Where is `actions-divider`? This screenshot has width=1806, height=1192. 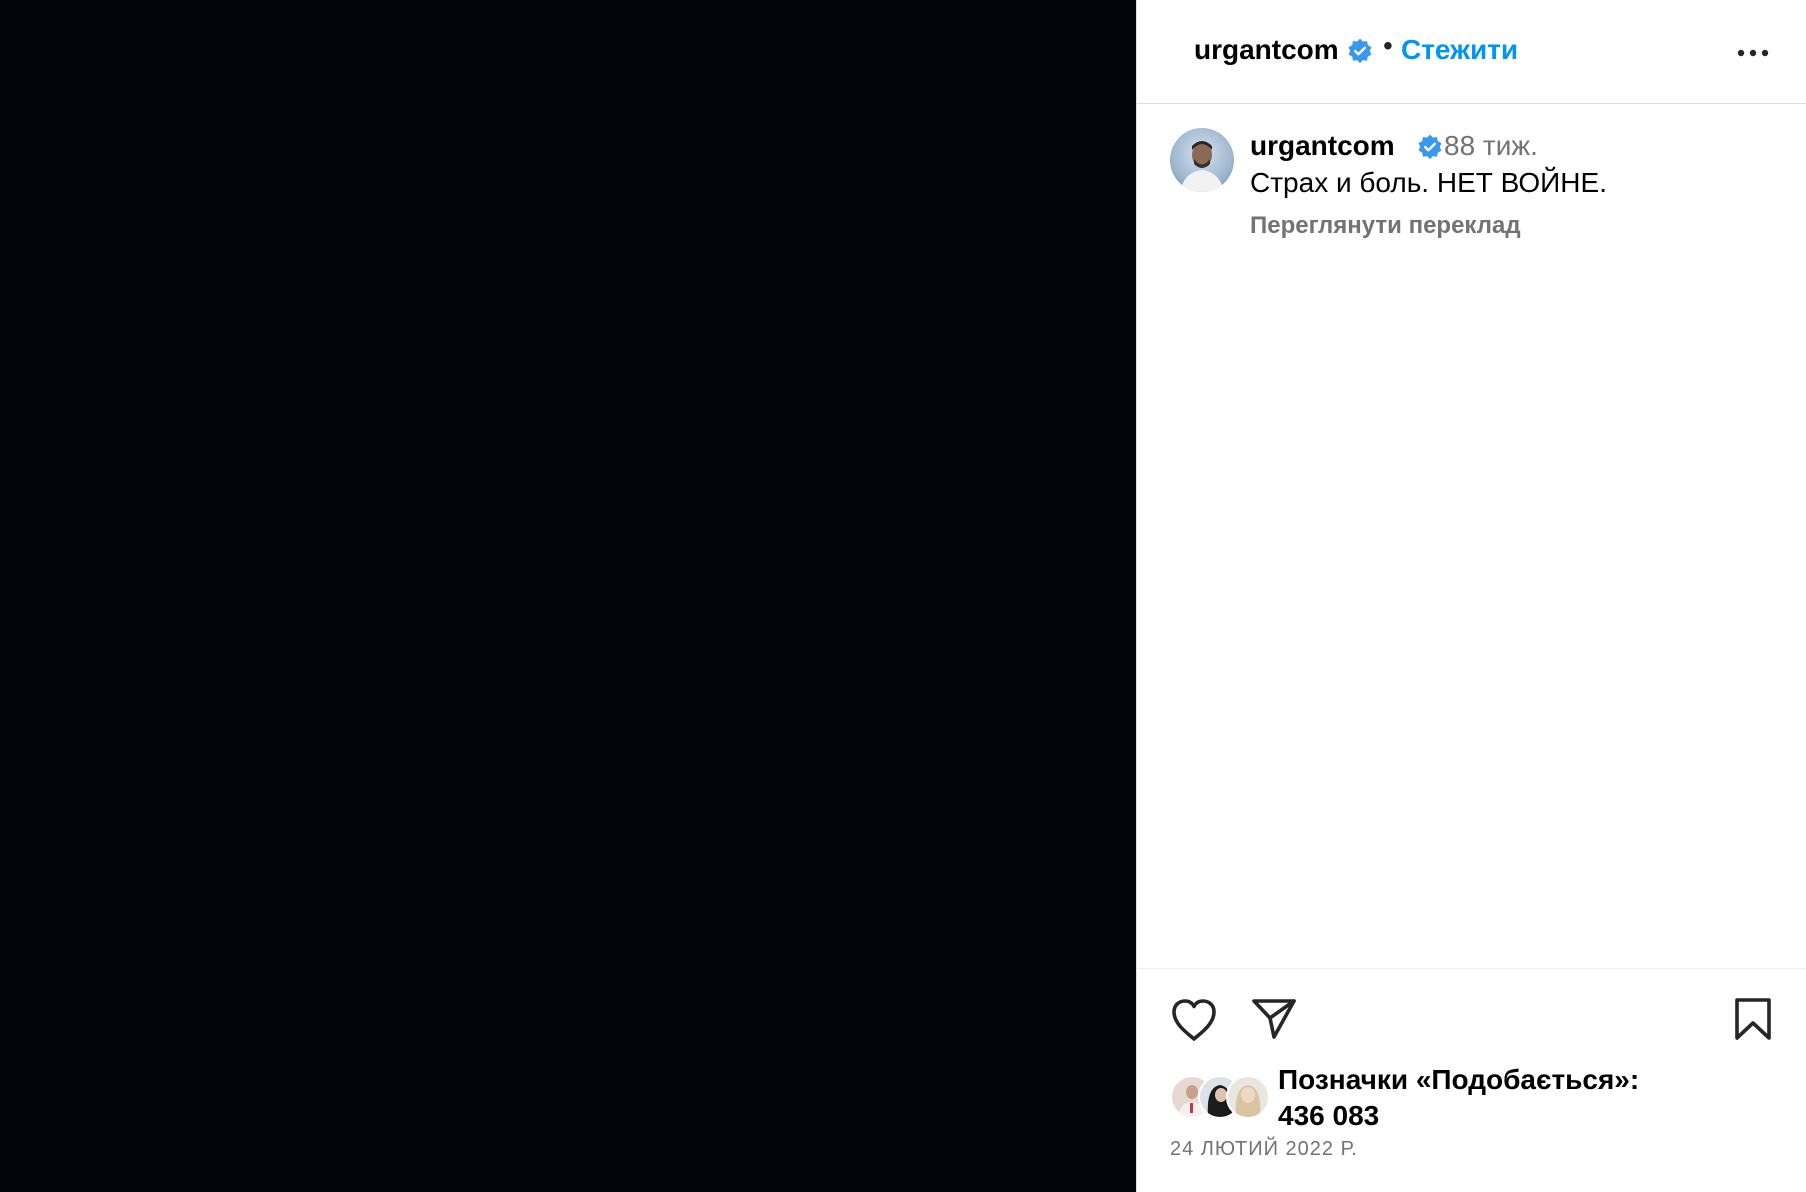 actions-divider is located at coordinates (1471, 968).